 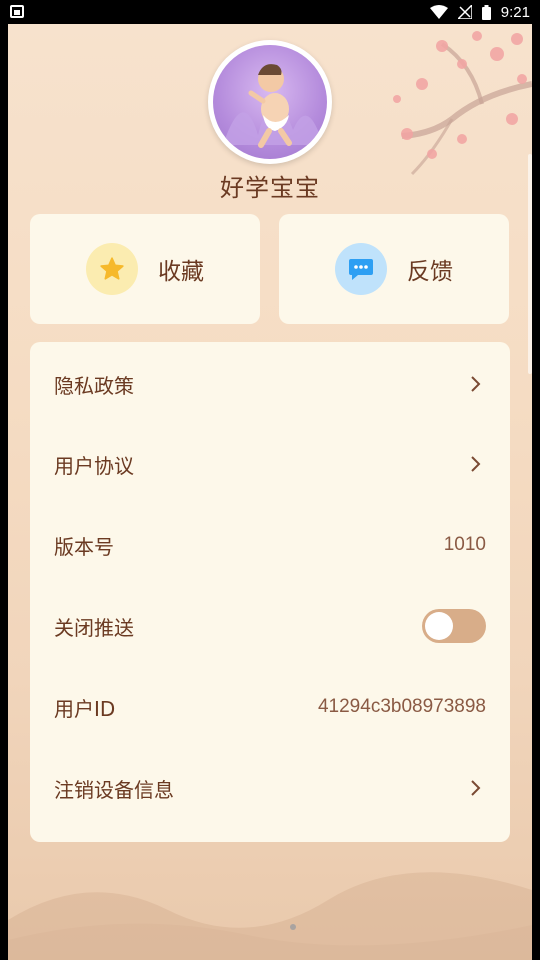 I want to click on battery-icon, so click(x=486, y=12).